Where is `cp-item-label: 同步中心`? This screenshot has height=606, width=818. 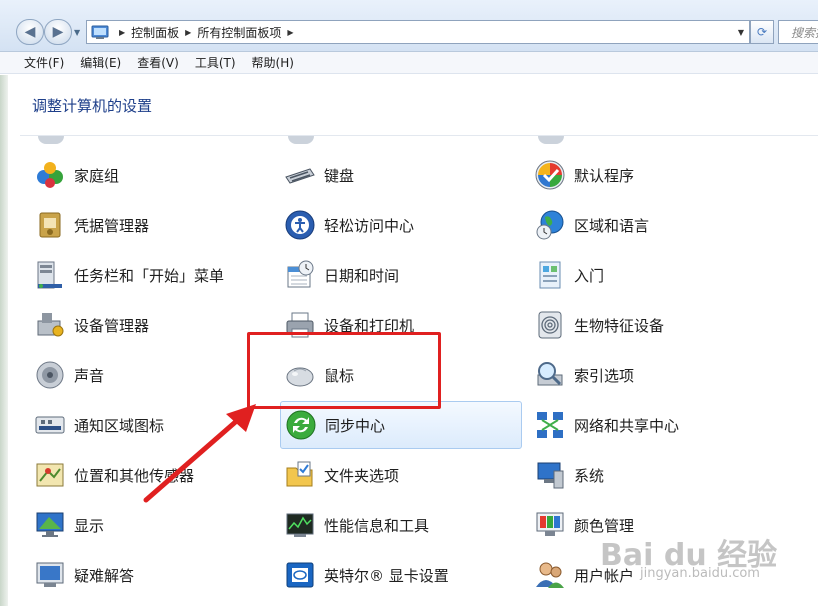
cp-item-label: 同步中心 is located at coordinates (355, 425).